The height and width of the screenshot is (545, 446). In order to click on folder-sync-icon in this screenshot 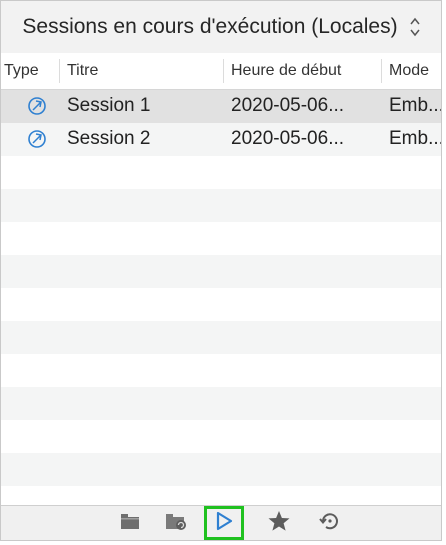, I will do `click(176, 523)`.